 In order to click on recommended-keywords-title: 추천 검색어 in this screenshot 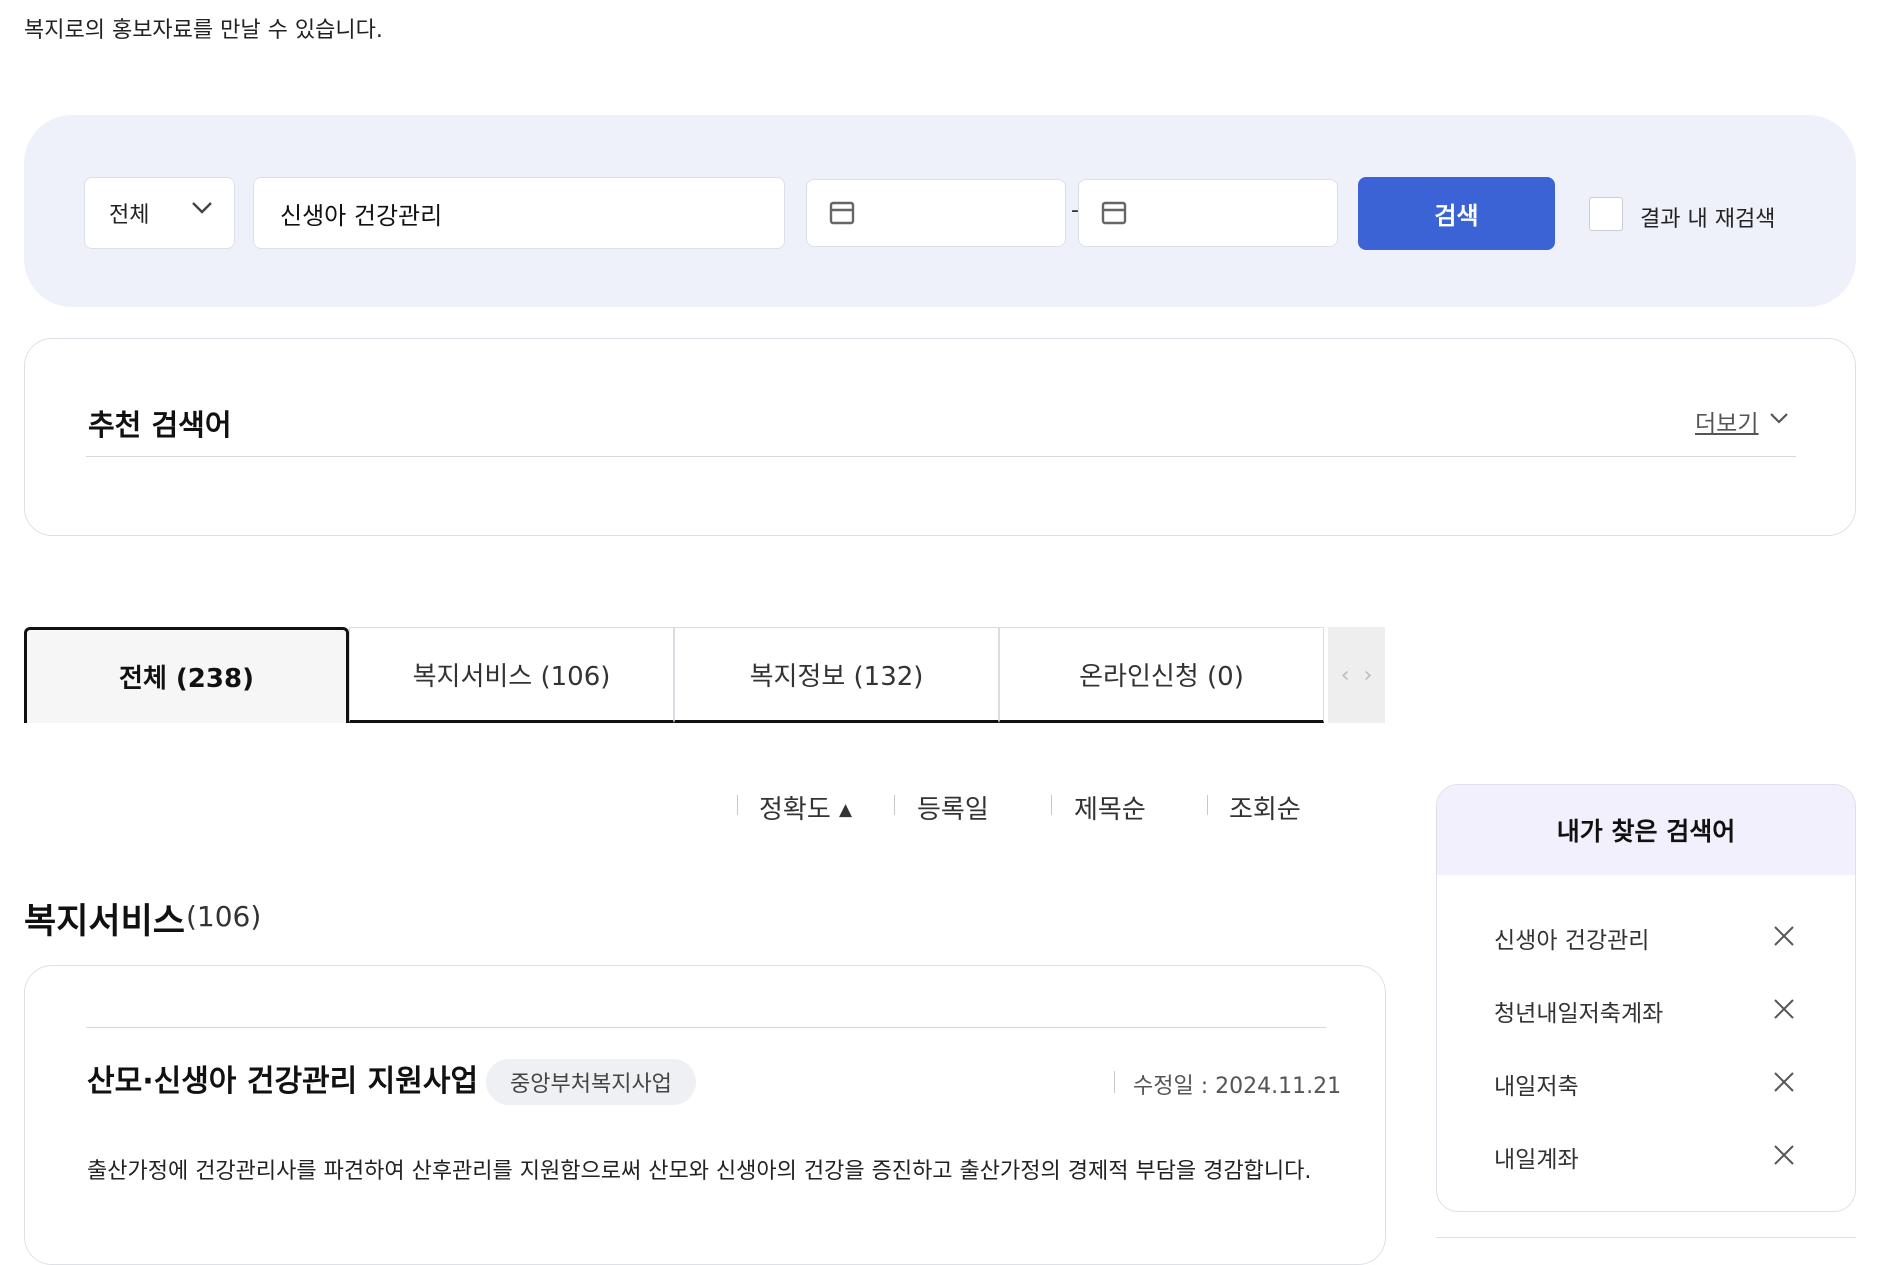, I will do `click(160, 425)`.